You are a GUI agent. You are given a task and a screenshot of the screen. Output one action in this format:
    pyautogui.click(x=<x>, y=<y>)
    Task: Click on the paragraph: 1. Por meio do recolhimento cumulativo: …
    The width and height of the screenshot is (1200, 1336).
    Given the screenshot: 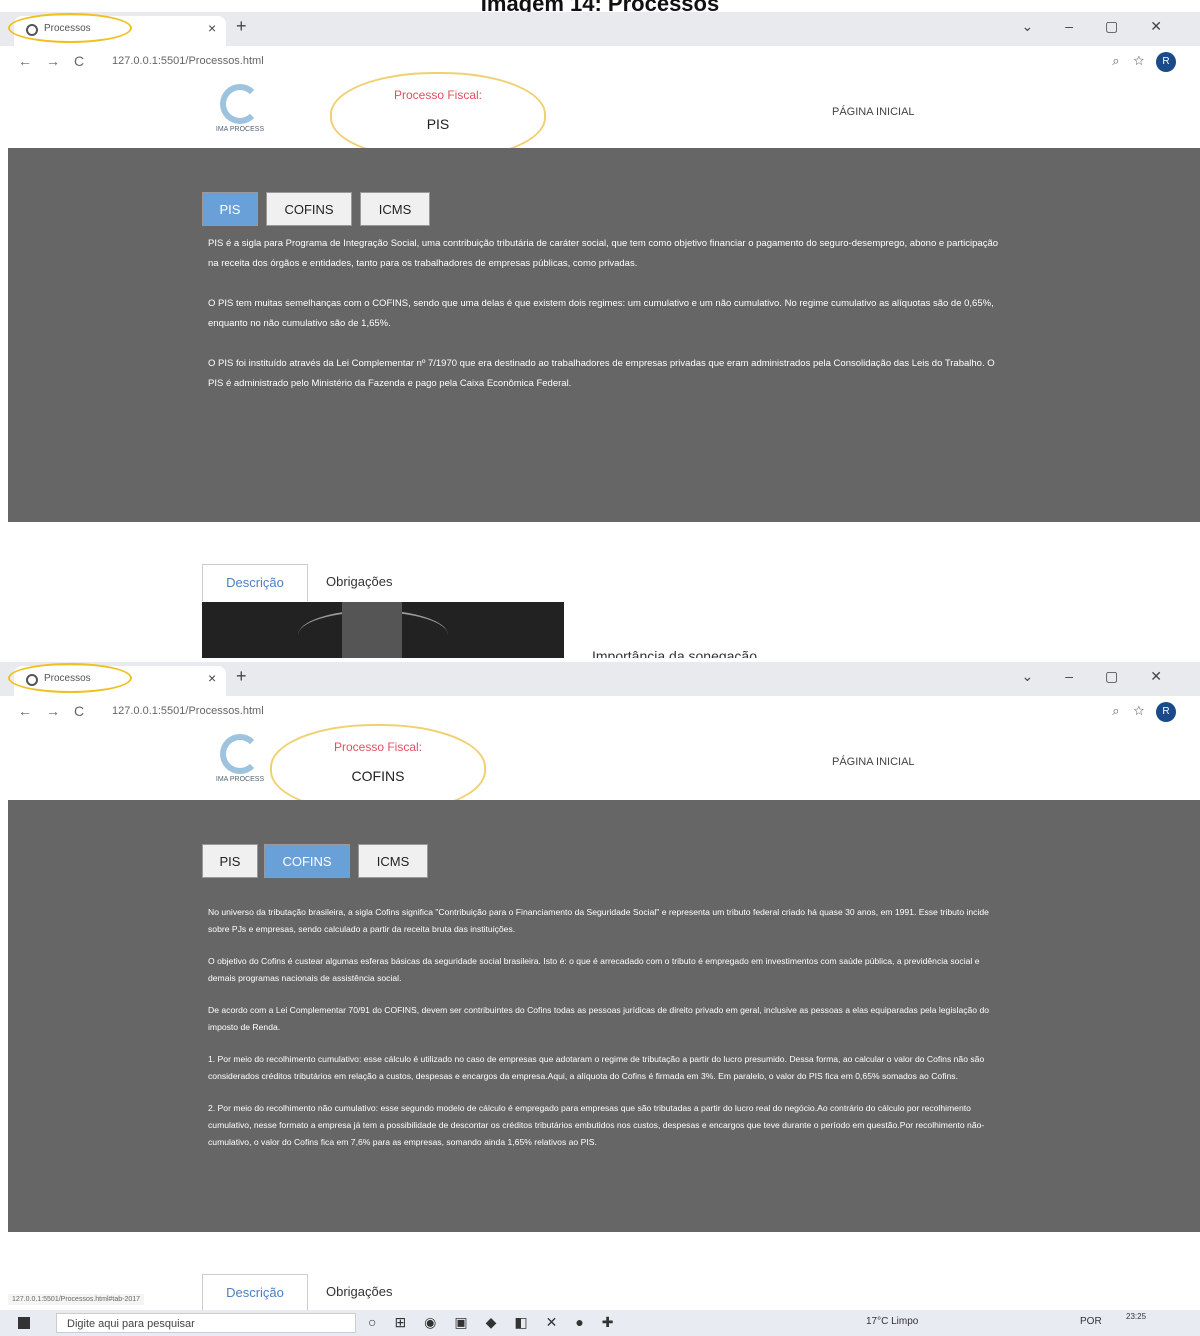 What is the action you would take?
    pyautogui.click(x=596, y=1067)
    